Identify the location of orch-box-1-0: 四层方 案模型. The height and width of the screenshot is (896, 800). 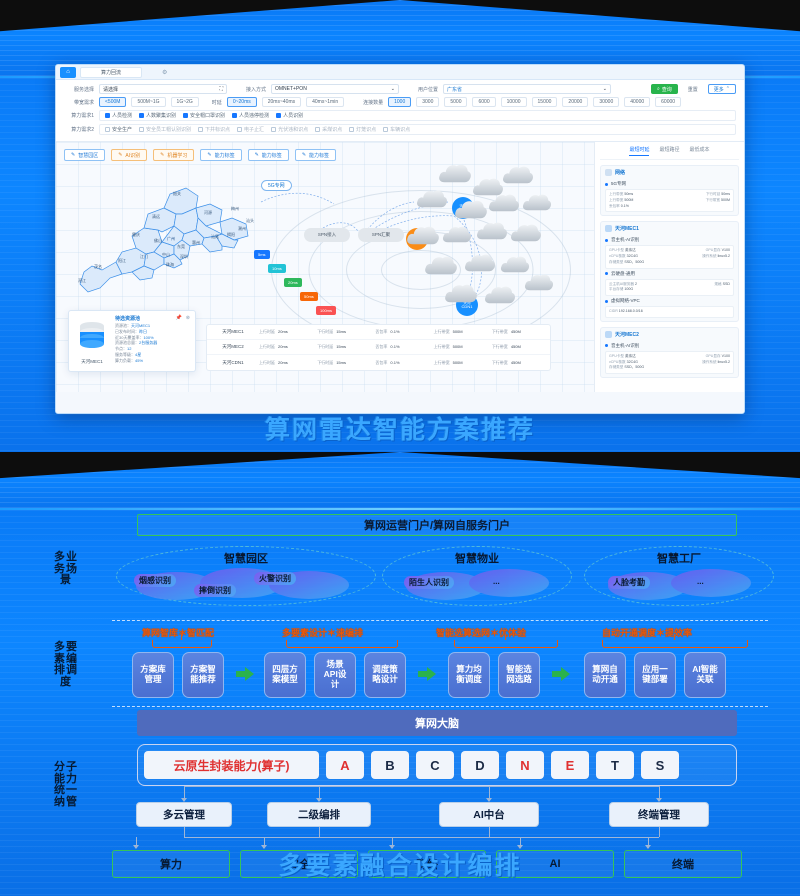
(285, 675).